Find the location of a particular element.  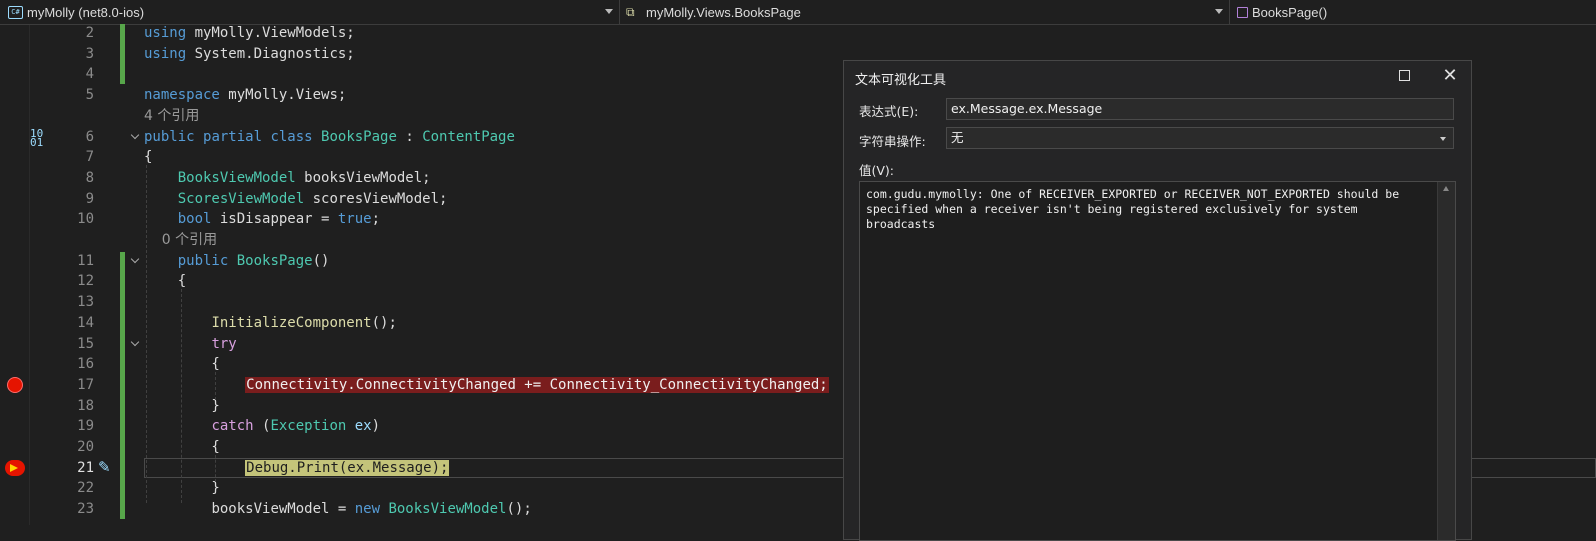

line-number: 20 is located at coordinates (85, 447).